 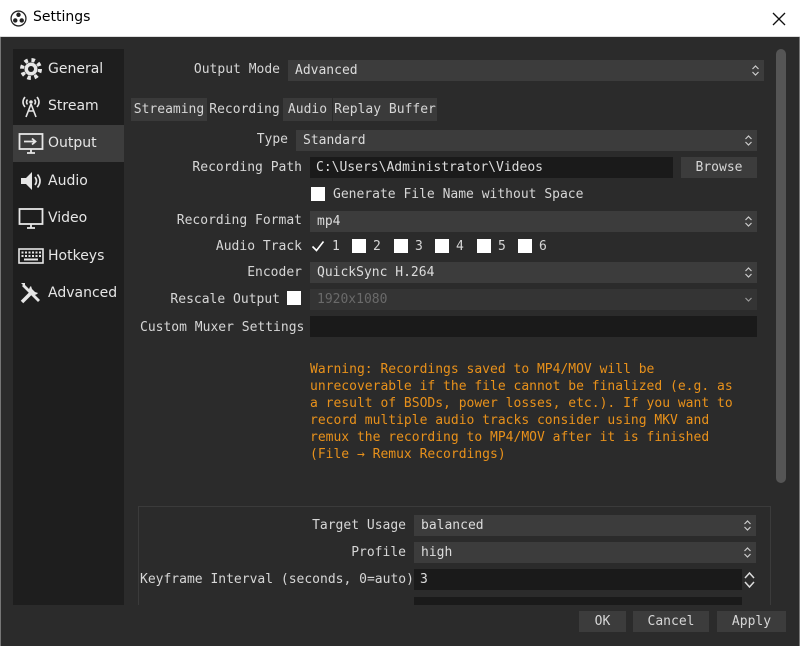 What do you see at coordinates (272, 139) in the screenshot?
I see `type-label: Type` at bounding box center [272, 139].